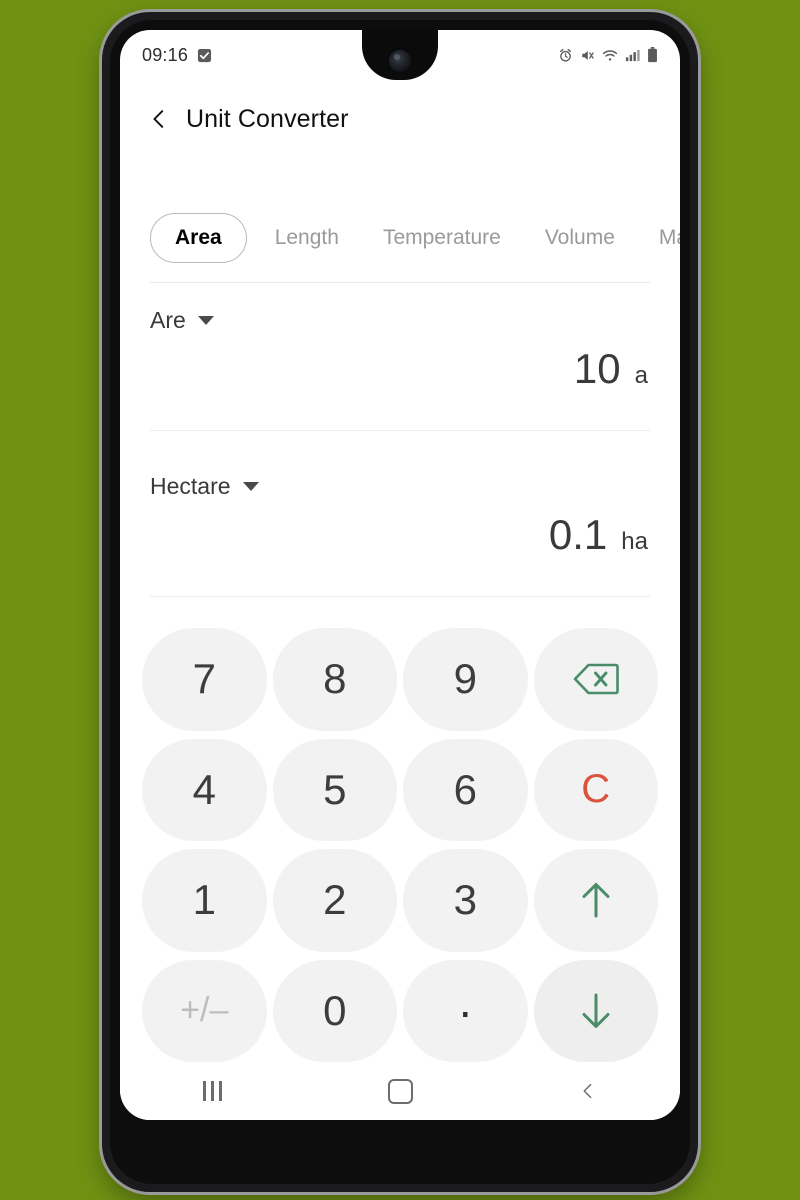 This screenshot has height=1200, width=800. I want to click on alarm-icon, so click(565, 55).